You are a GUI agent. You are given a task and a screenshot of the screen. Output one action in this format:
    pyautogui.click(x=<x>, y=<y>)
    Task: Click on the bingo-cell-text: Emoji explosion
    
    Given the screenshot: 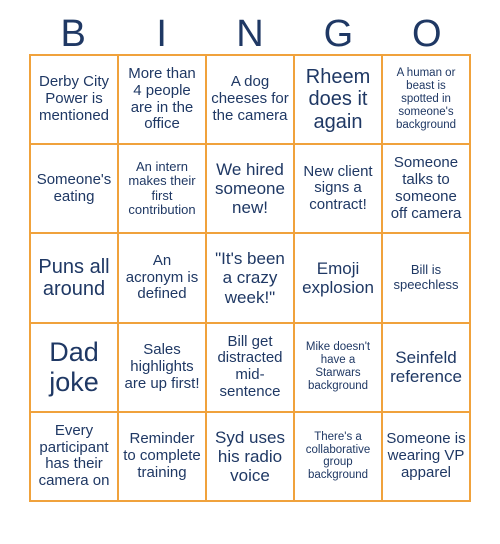 What is the action you would take?
    pyautogui.click(x=338, y=277)
    